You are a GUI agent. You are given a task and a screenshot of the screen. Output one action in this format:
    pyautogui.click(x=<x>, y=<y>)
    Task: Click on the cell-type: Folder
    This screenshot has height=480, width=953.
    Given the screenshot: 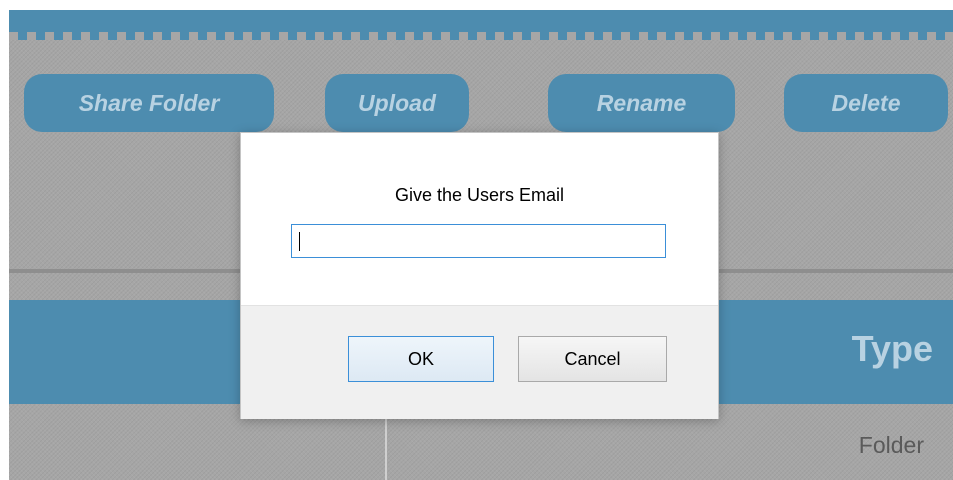 What is the action you would take?
    pyautogui.click(x=891, y=445)
    